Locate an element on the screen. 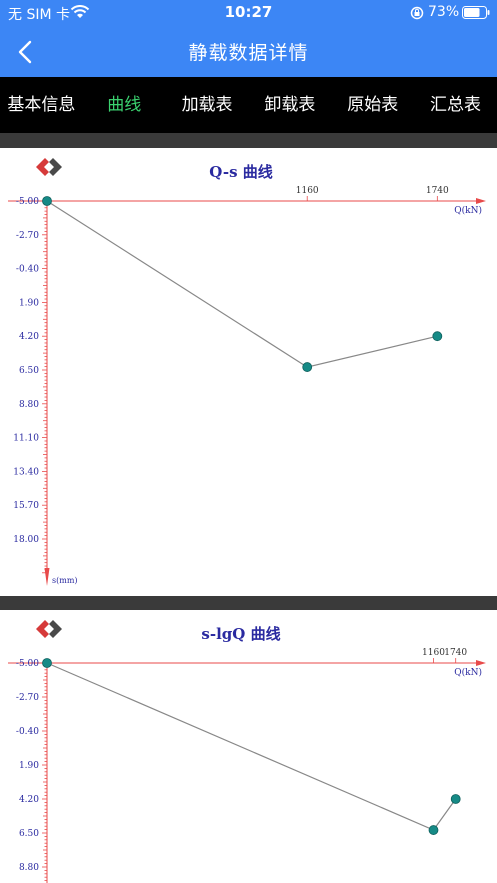 This screenshot has height=883, width=497. tab-summary-table: 汇总表 is located at coordinates (455, 105).